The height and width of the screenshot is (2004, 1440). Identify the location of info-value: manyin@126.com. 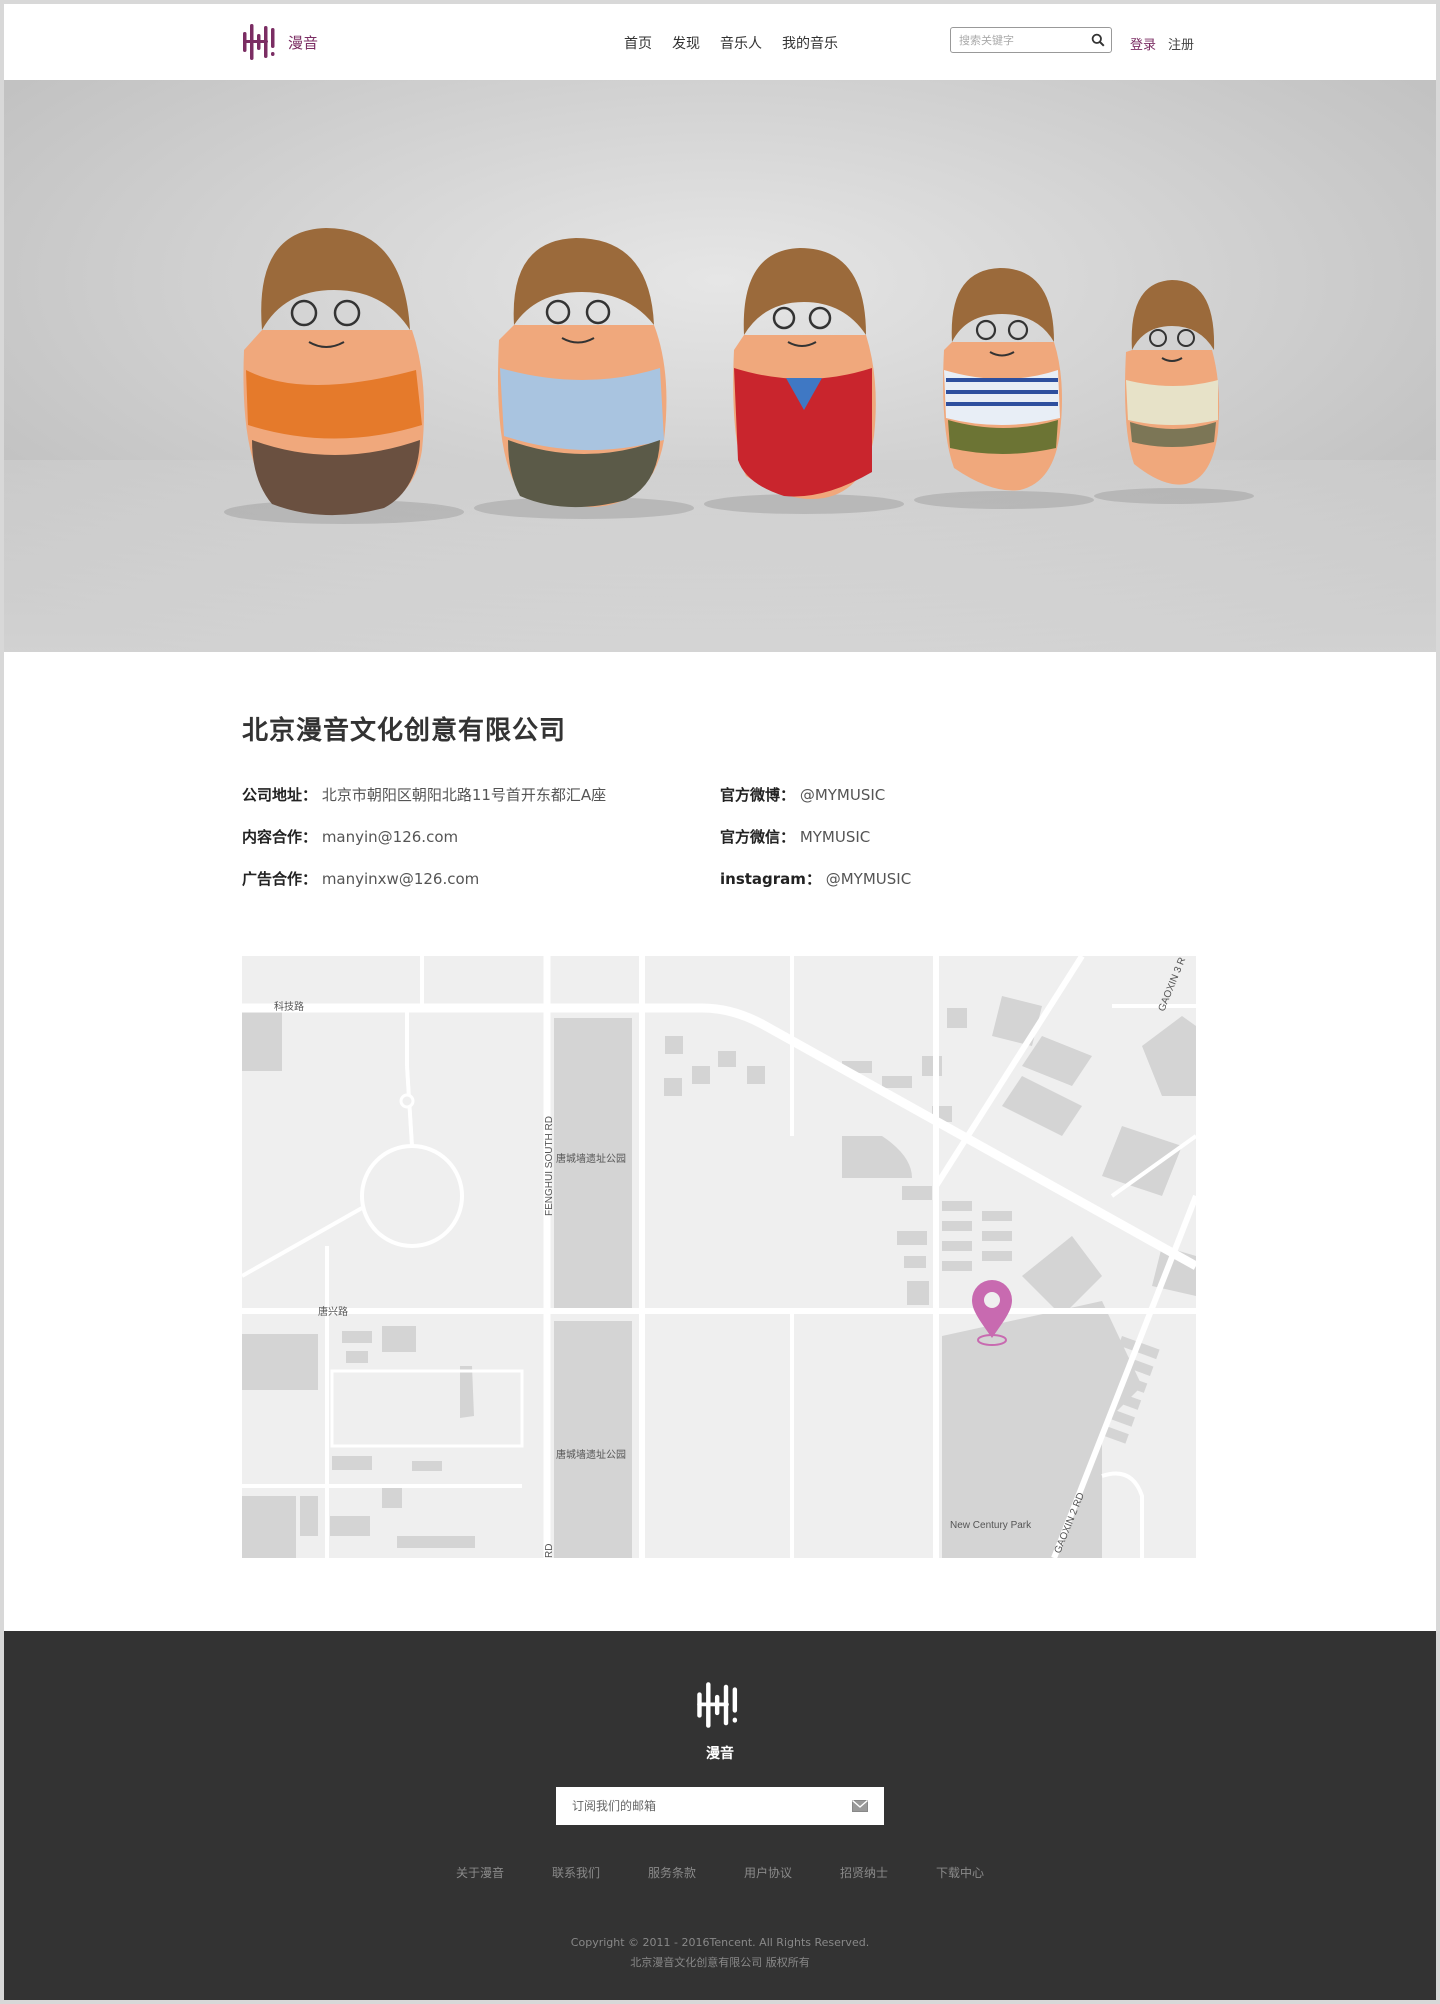
(390, 837).